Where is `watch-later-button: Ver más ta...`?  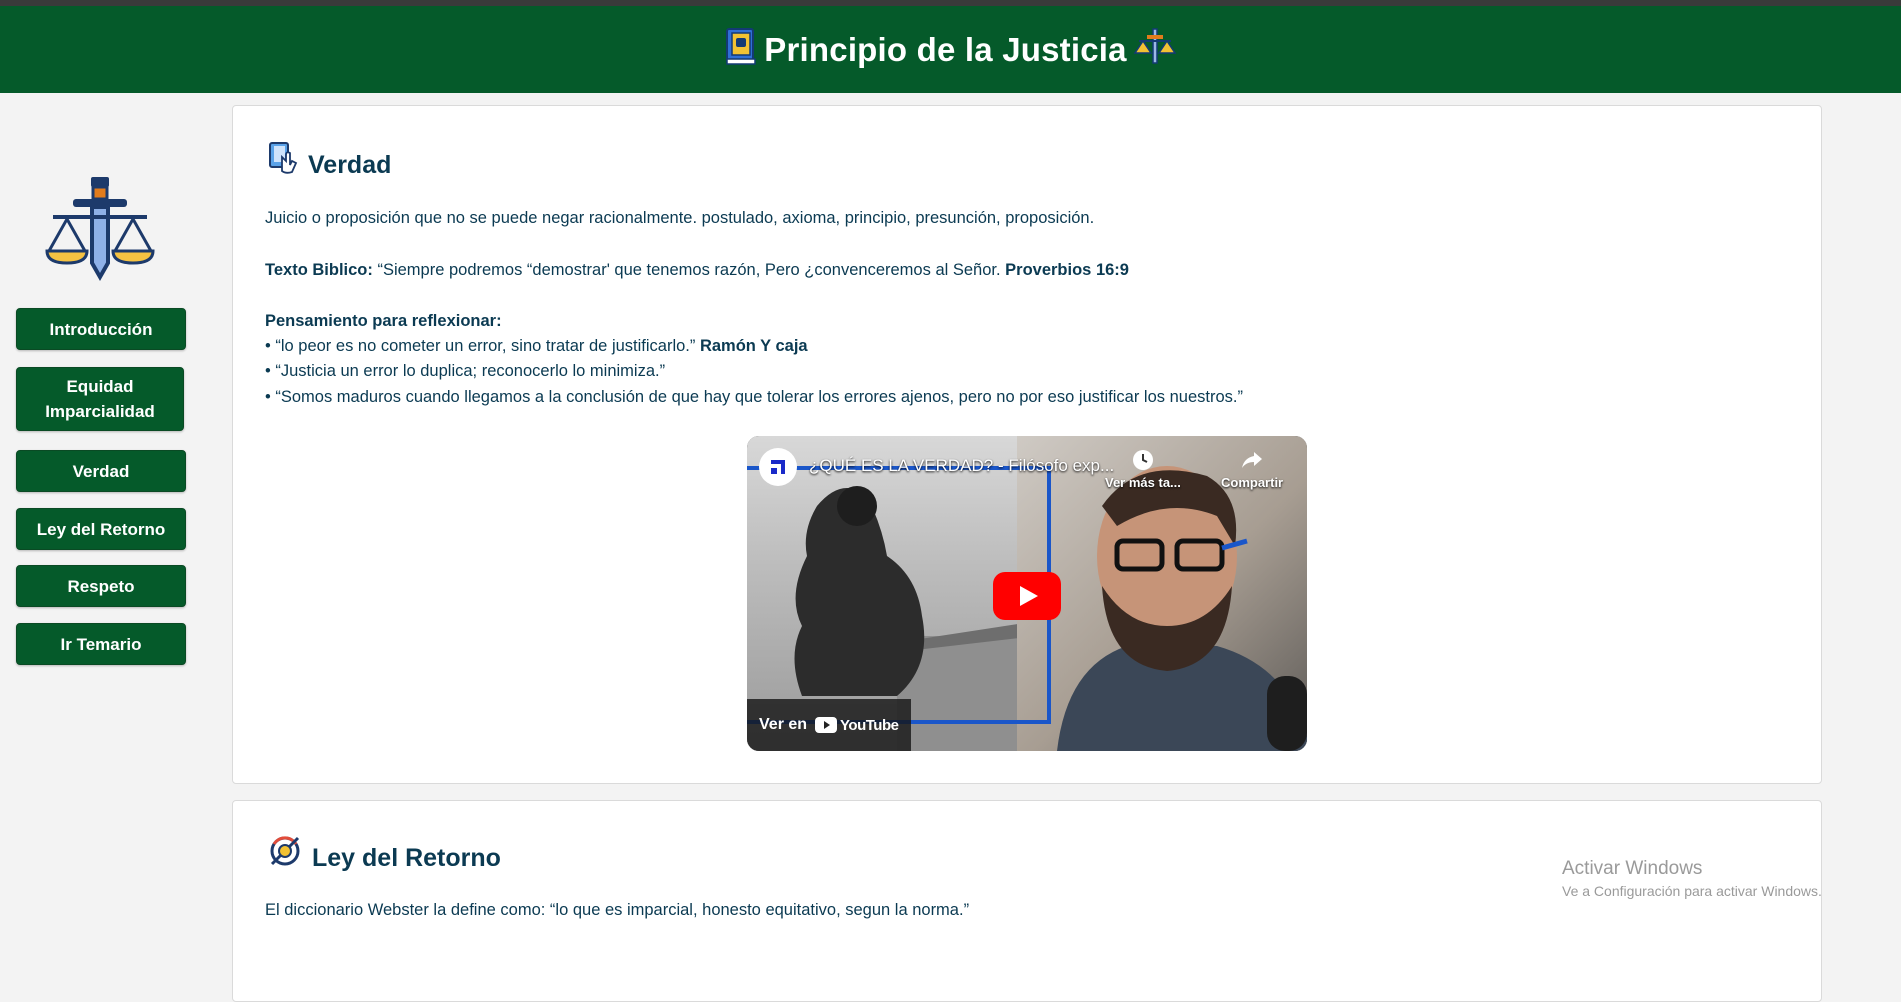 watch-later-button: Ver más ta... is located at coordinates (1143, 469).